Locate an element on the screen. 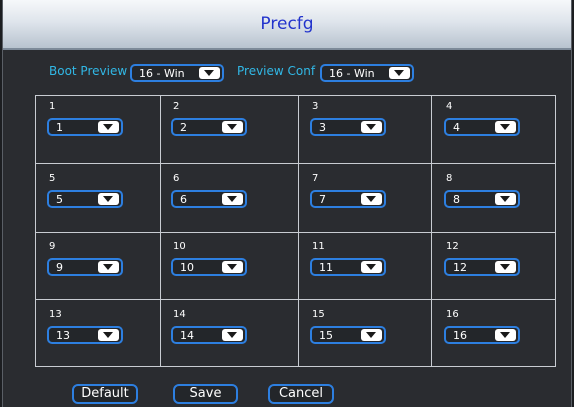 The width and height of the screenshot is (574, 407). channel-number: 8 is located at coordinates (449, 178).